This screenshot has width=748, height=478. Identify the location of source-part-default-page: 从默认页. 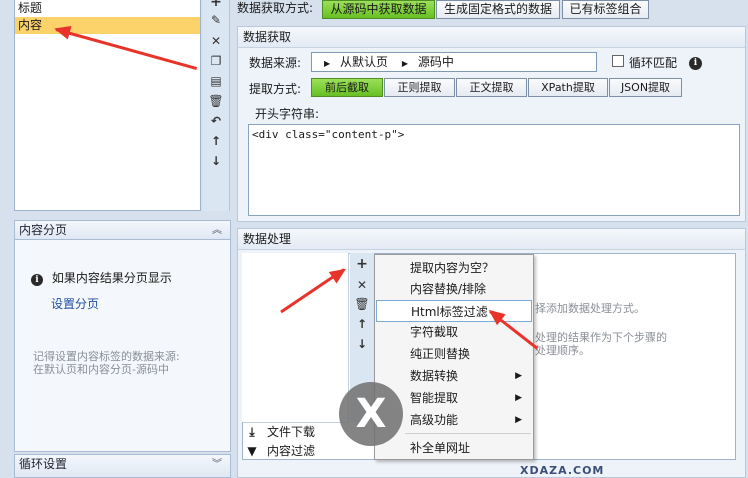
(363, 62).